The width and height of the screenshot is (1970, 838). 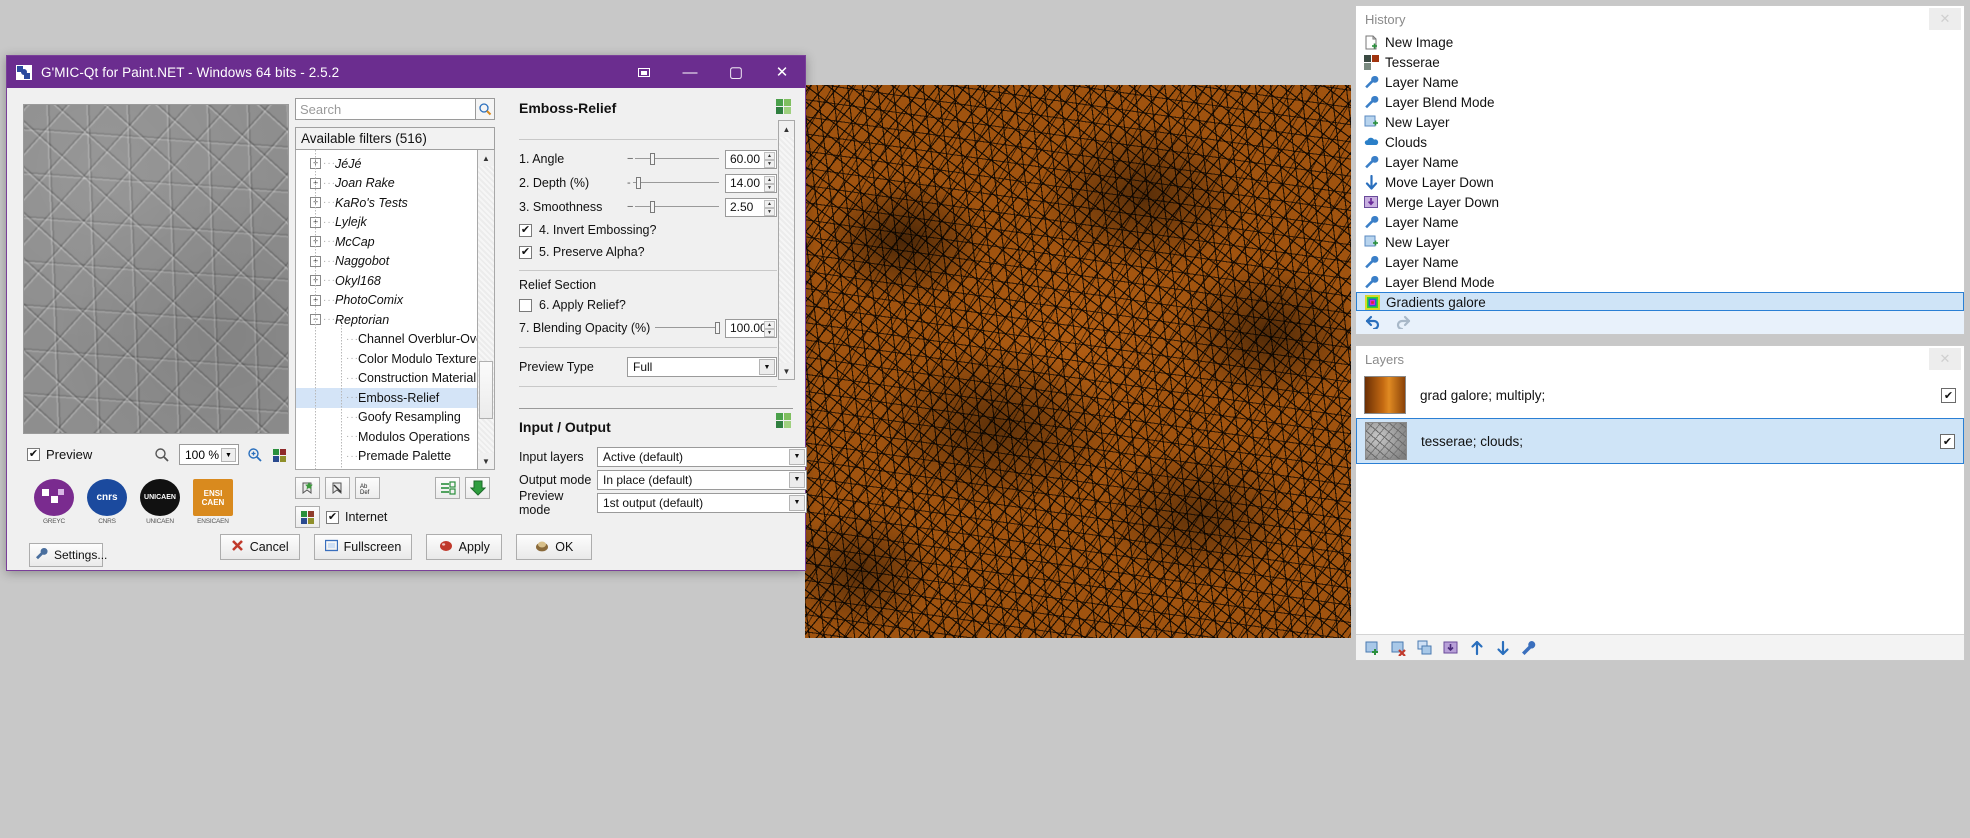 What do you see at coordinates (386, 203) in the screenshot?
I see `filter-group-row: +···KaRo's Tests` at bounding box center [386, 203].